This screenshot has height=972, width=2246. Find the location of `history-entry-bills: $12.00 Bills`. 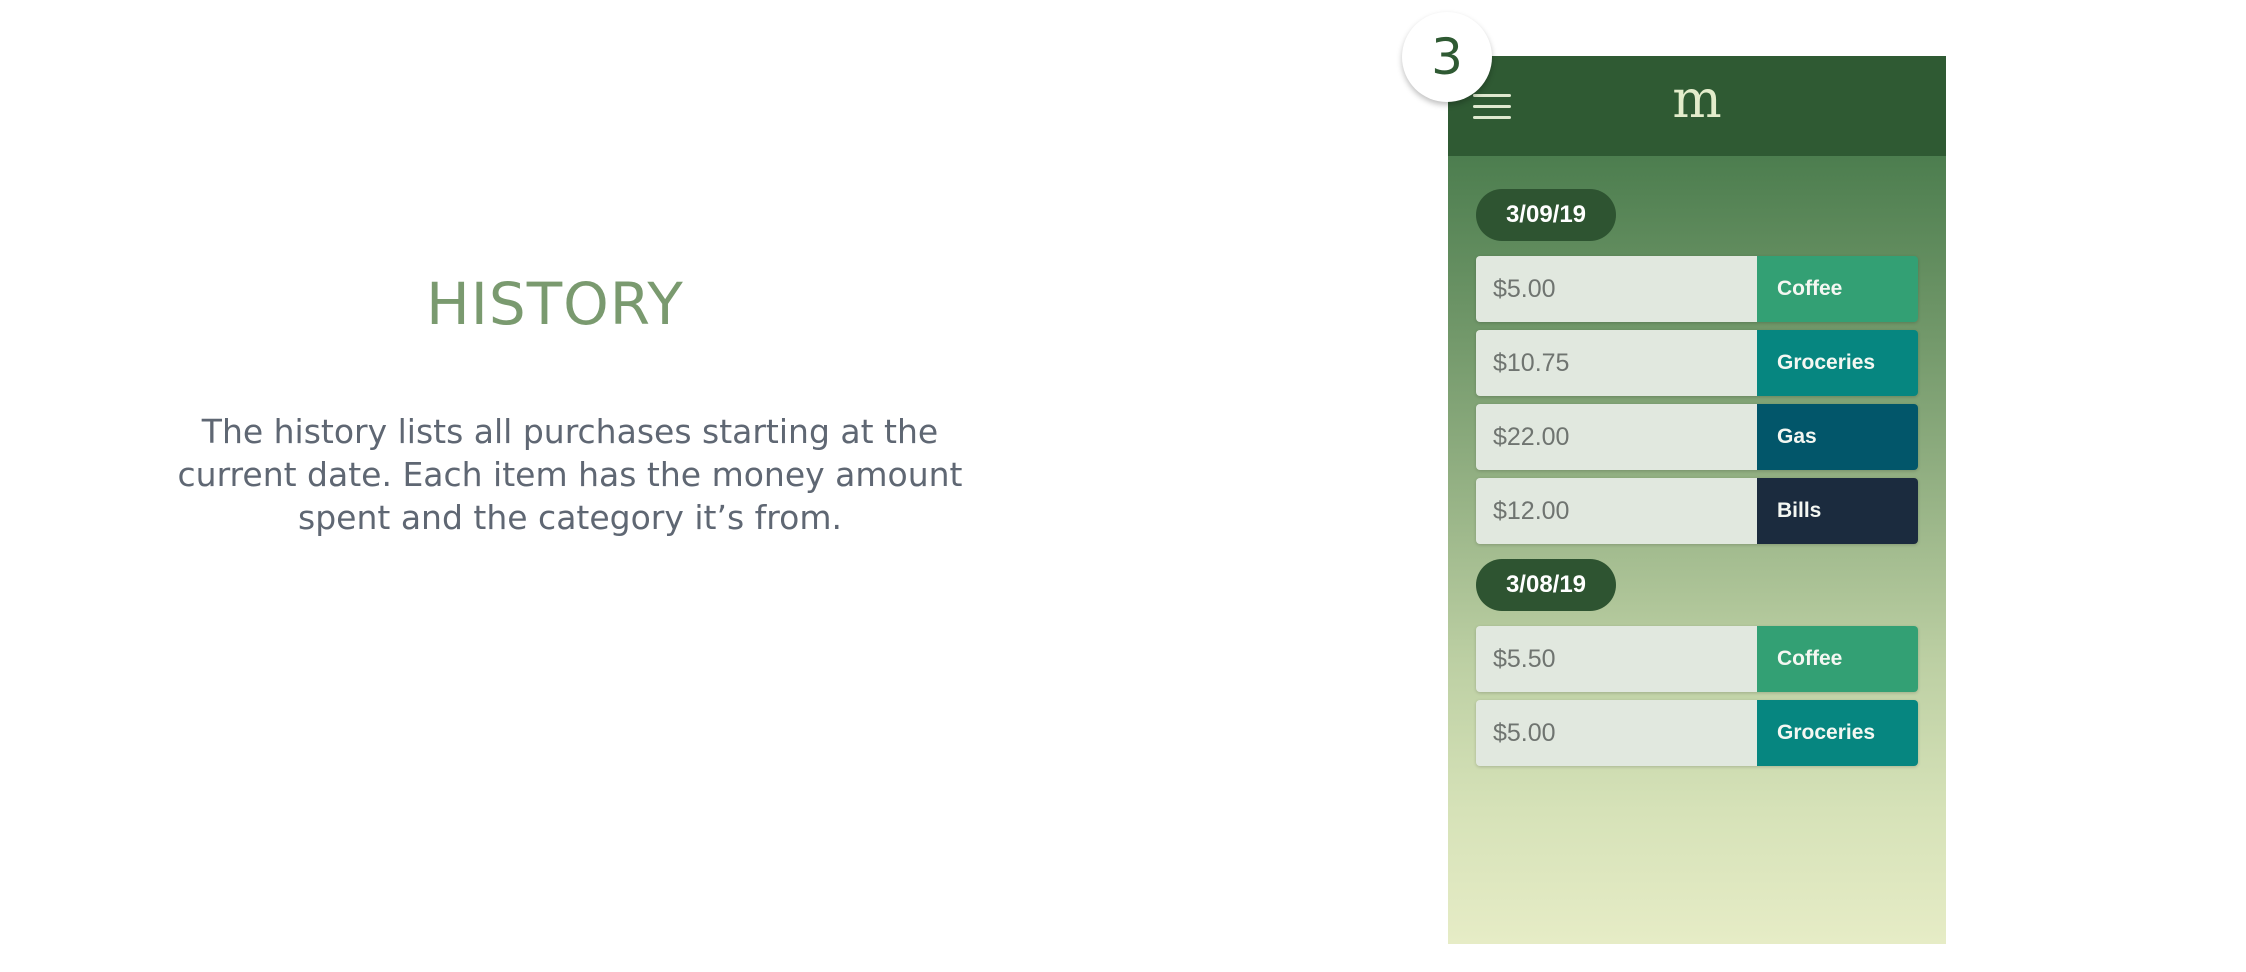

history-entry-bills: $12.00 Bills is located at coordinates (1697, 511).